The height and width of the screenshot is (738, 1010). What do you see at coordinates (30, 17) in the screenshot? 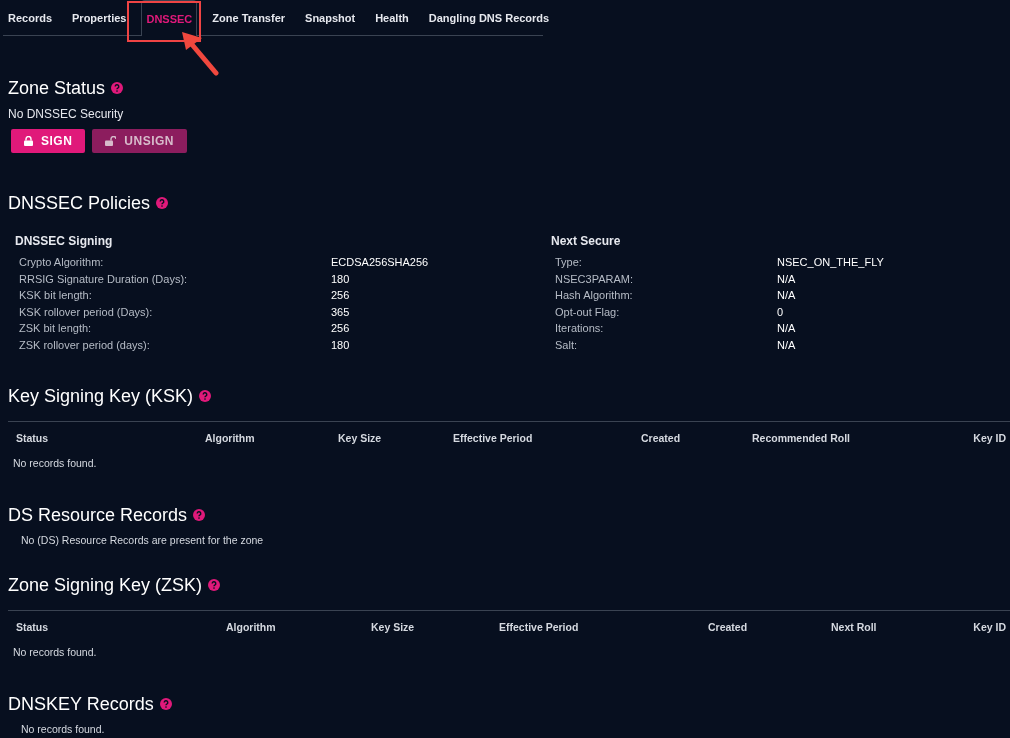
I see `tab: Records` at bounding box center [30, 17].